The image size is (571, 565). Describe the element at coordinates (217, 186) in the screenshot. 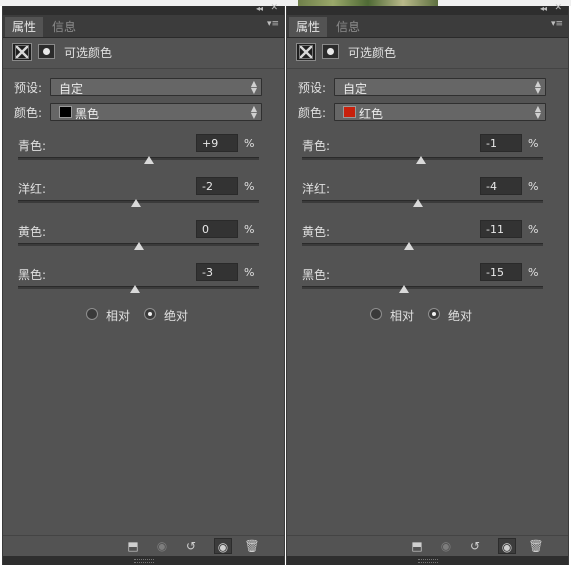

I see `slider-value-input: -2` at that location.